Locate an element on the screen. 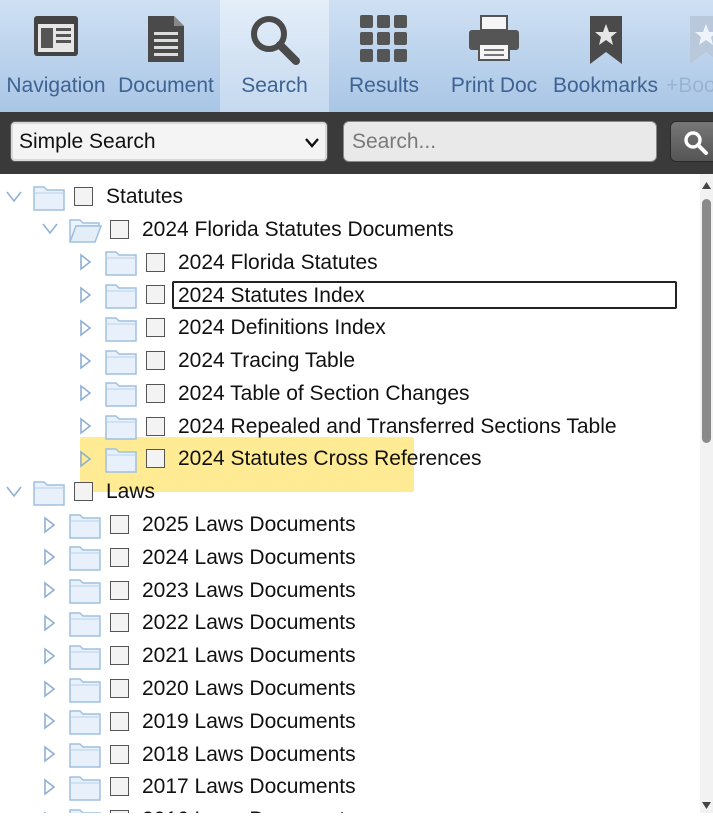 The image size is (713, 816). tree-item: 2024 Florida Statutes Documents is located at coordinates (247, 229).